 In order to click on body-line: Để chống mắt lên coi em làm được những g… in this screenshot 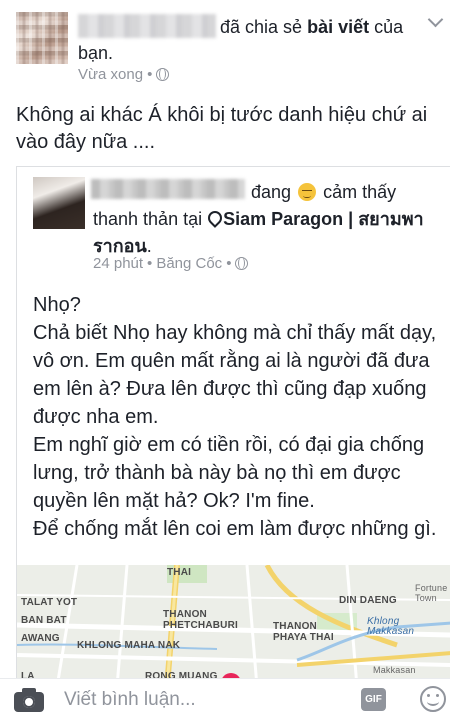, I will do `click(235, 529)`.